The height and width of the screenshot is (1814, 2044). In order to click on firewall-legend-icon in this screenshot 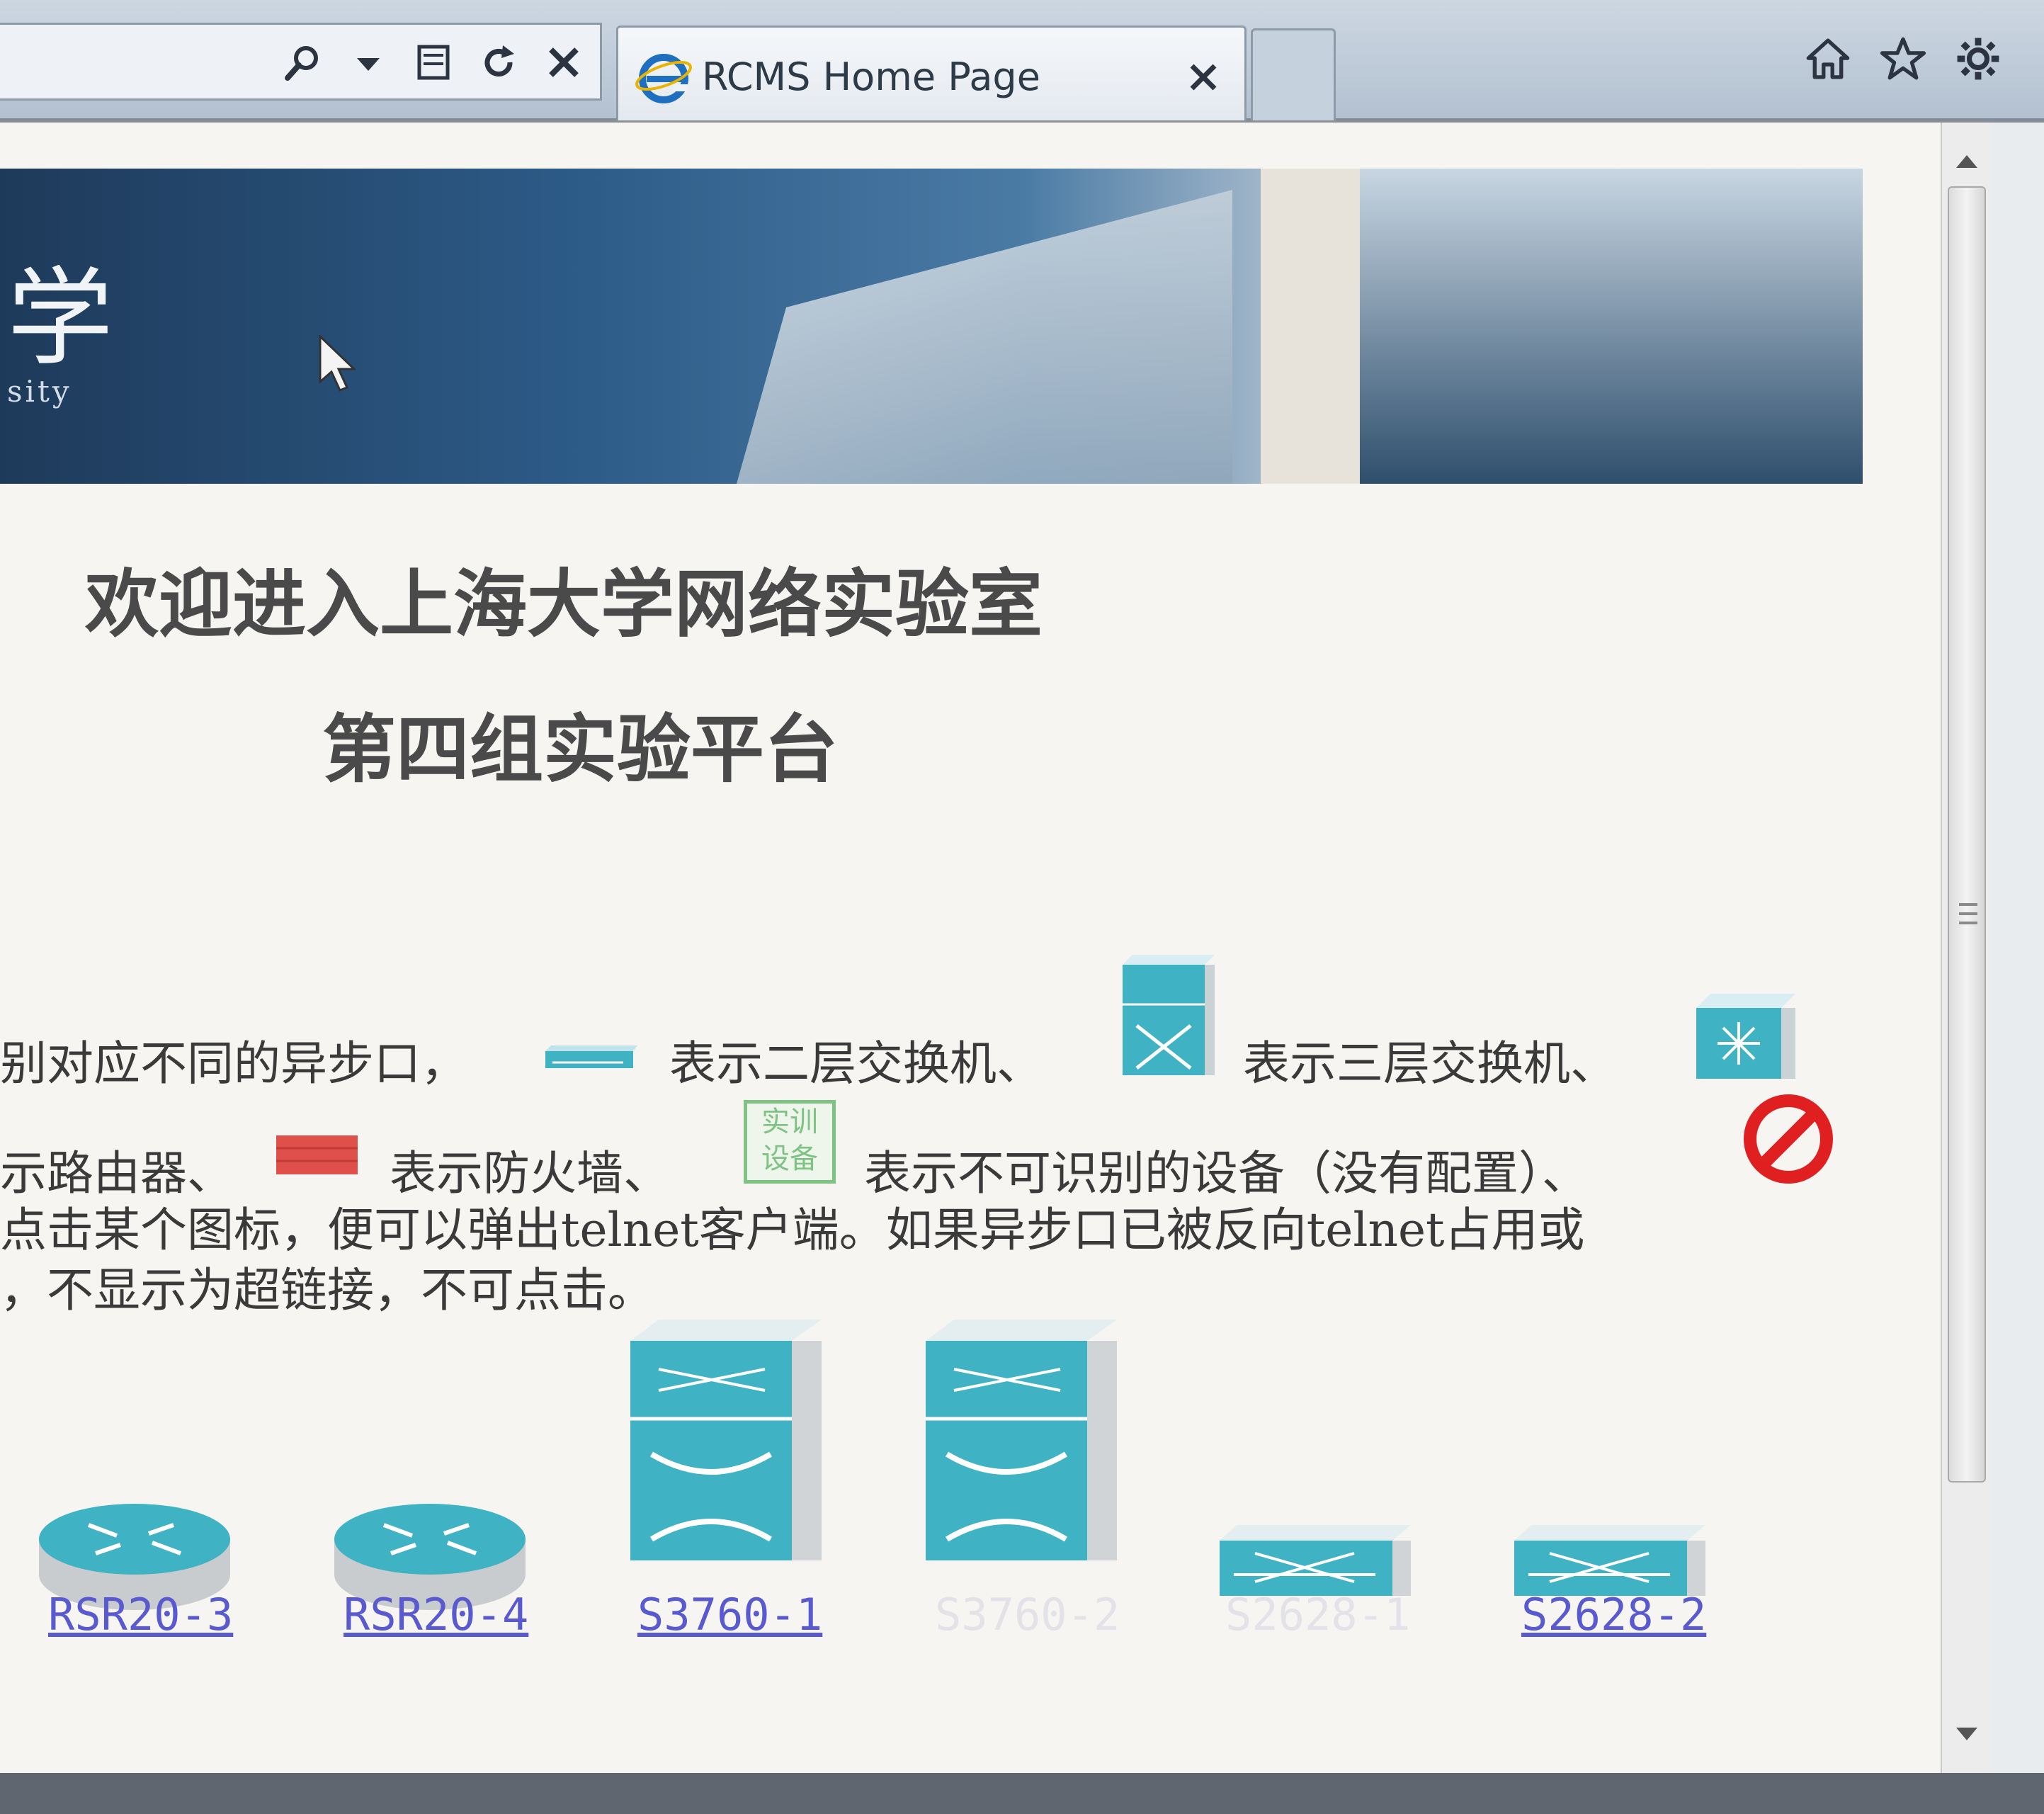, I will do `click(317, 1154)`.